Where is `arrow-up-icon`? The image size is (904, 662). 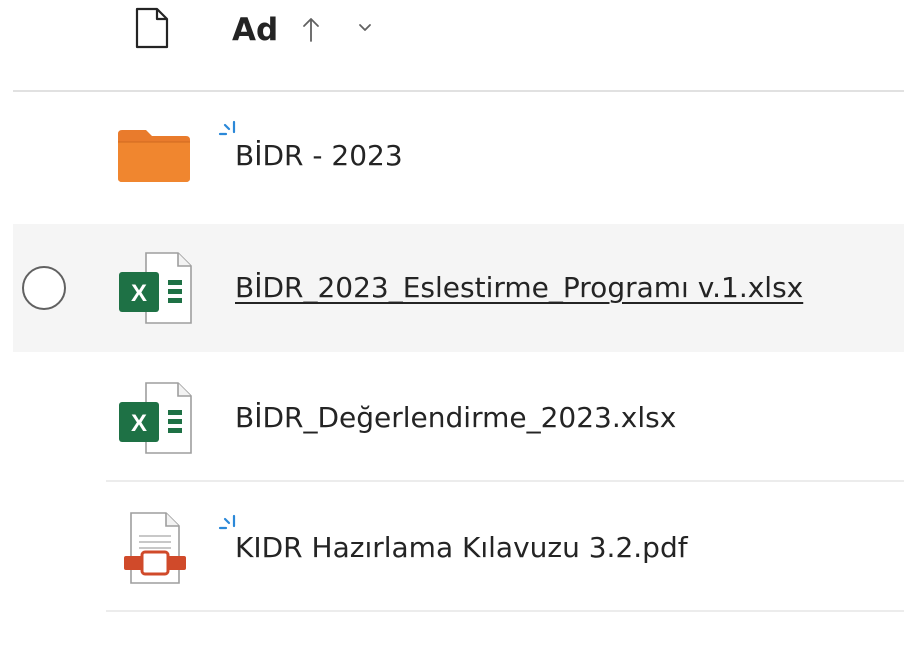 arrow-up-icon is located at coordinates (311, 29).